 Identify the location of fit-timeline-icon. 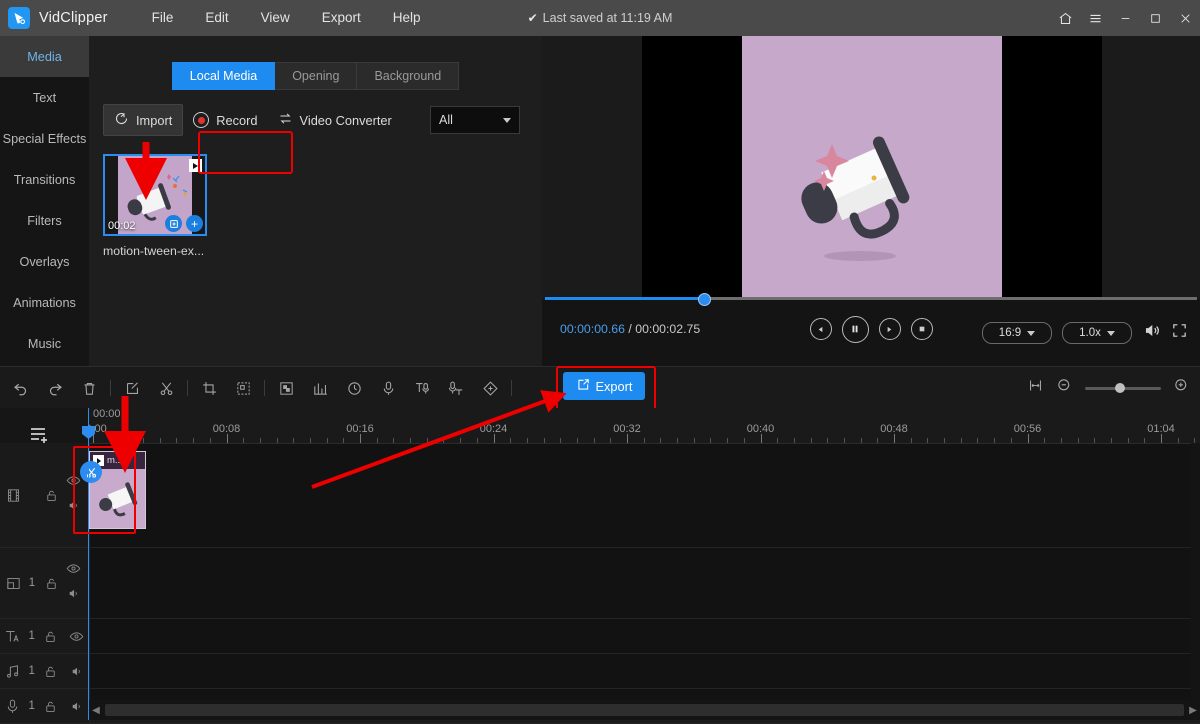
(1035, 388).